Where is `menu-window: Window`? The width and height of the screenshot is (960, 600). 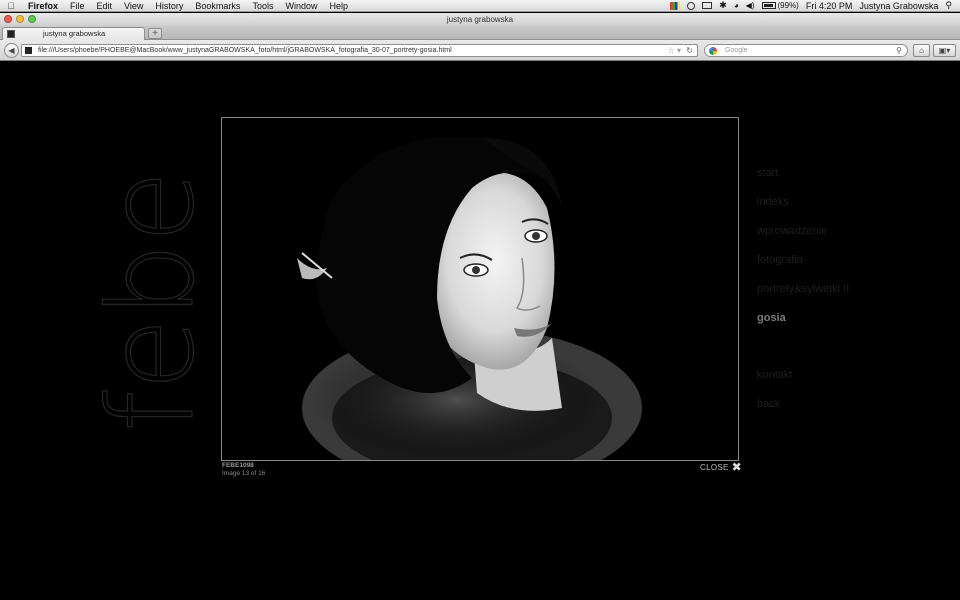 menu-window: Window is located at coordinates (301, 6).